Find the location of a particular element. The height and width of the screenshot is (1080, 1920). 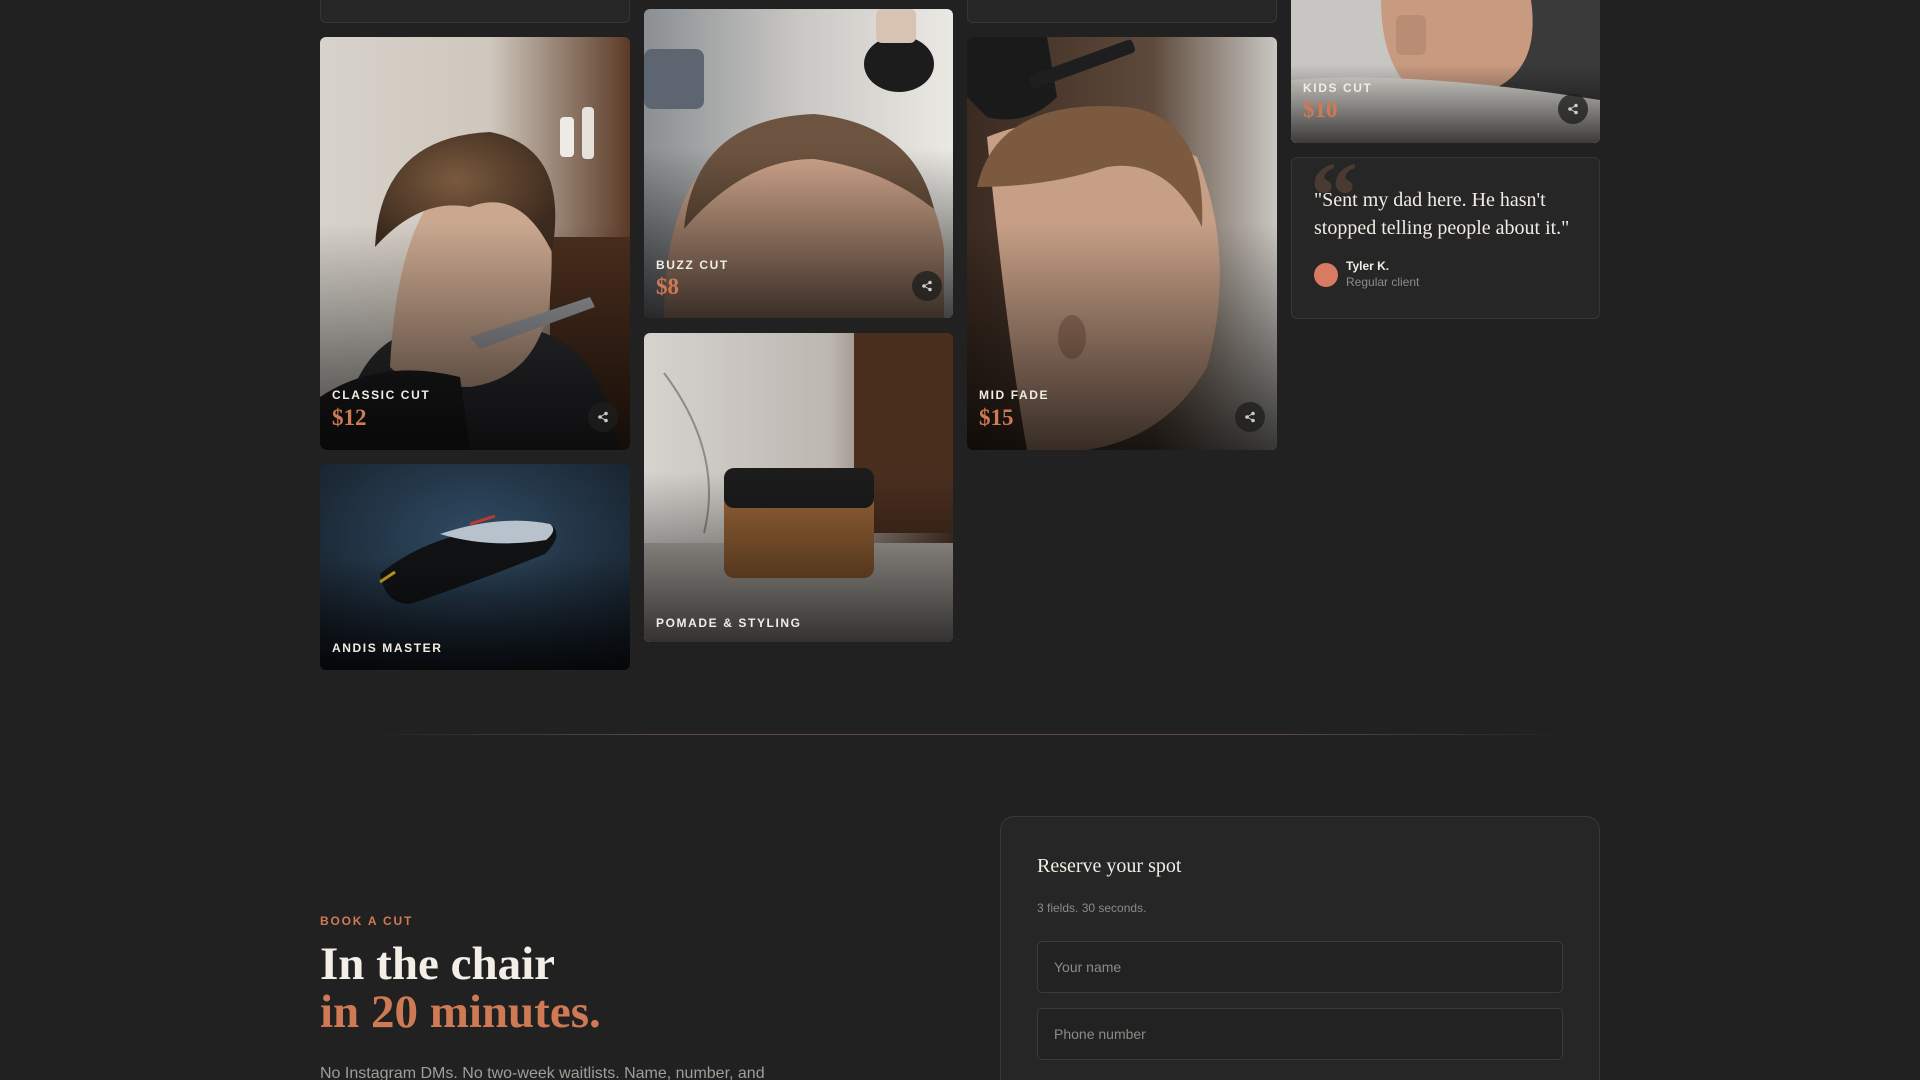

form-subtitle: 3 fields. 30 seconds. is located at coordinates (1092, 908).